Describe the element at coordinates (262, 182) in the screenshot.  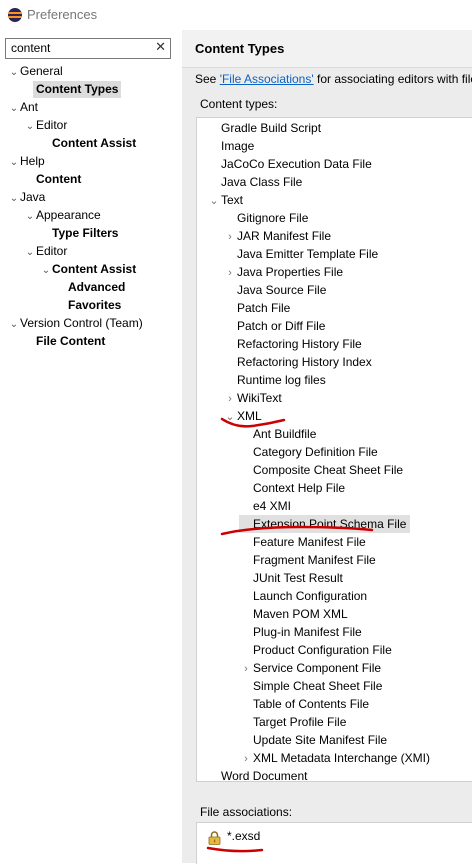
I see `content-type-label: Java Class File` at that location.